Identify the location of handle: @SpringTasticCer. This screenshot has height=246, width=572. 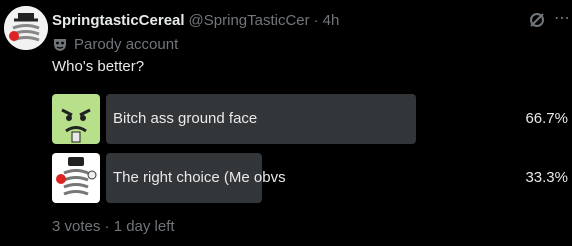
(249, 20).